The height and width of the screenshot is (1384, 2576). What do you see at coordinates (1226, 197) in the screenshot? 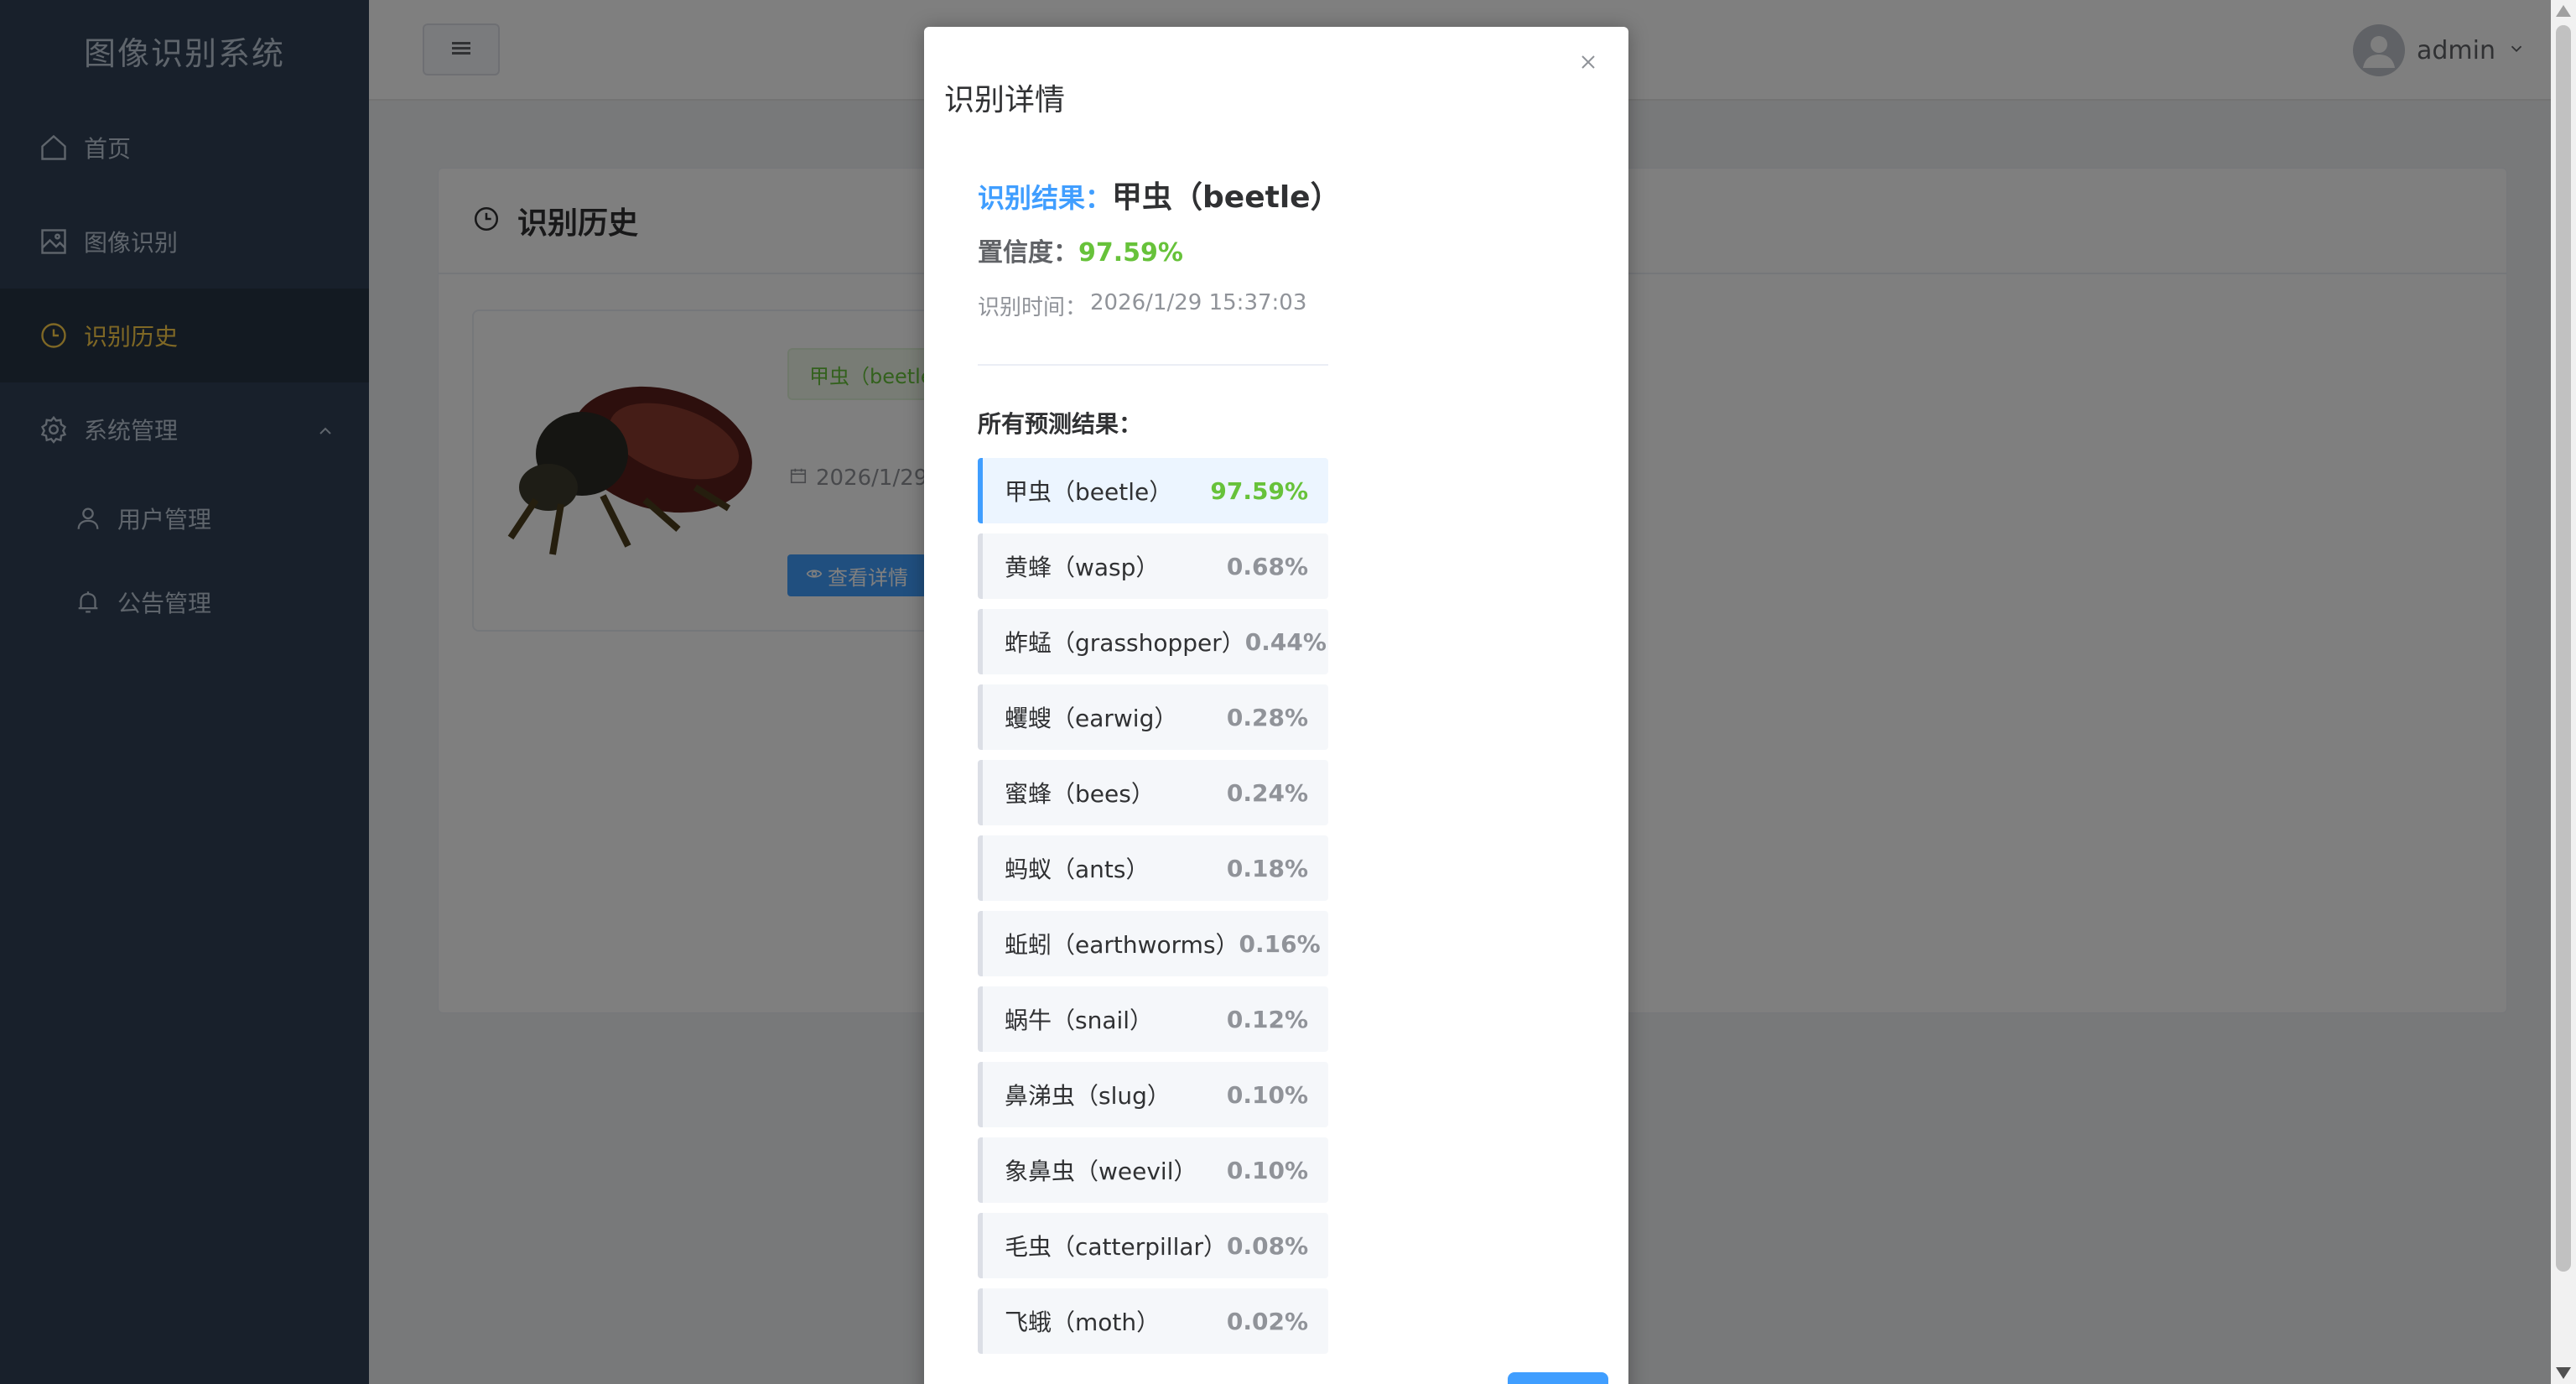
I see `result-value: 甲虫（beetle）` at bounding box center [1226, 197].